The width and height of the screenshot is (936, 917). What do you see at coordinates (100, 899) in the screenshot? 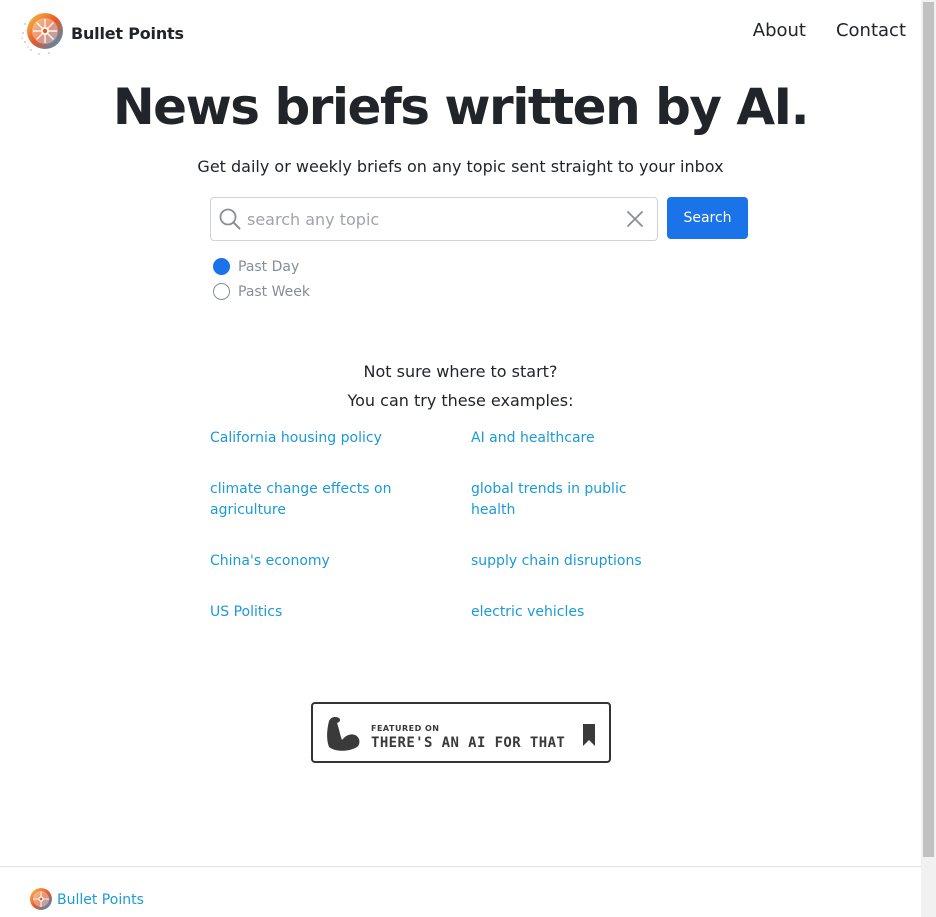
I see `footer-brand-name: Bullet Points` at bounding box center [100, 899].